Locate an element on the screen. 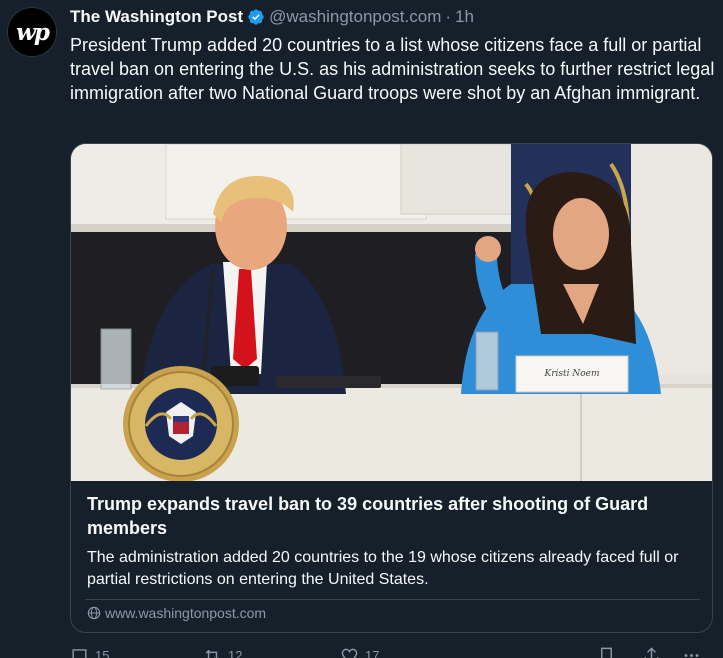  reply-icon is located at coordinates (79, 653).